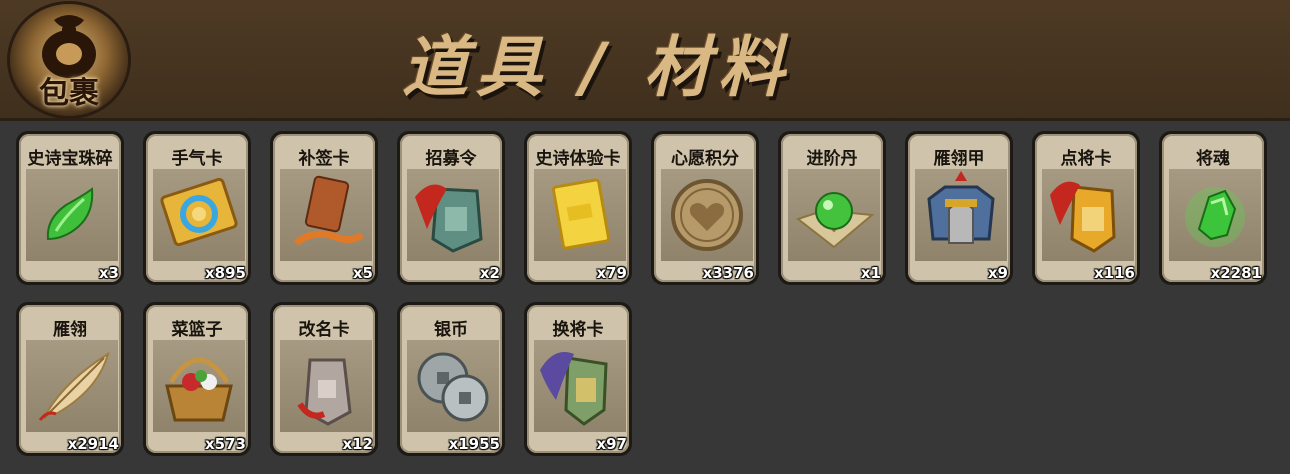 The width and height of the screenshot is (1290, 474). Describe the element at coordinates (326, 386) in the screenshot. I see `rename-token-icon` at that location.